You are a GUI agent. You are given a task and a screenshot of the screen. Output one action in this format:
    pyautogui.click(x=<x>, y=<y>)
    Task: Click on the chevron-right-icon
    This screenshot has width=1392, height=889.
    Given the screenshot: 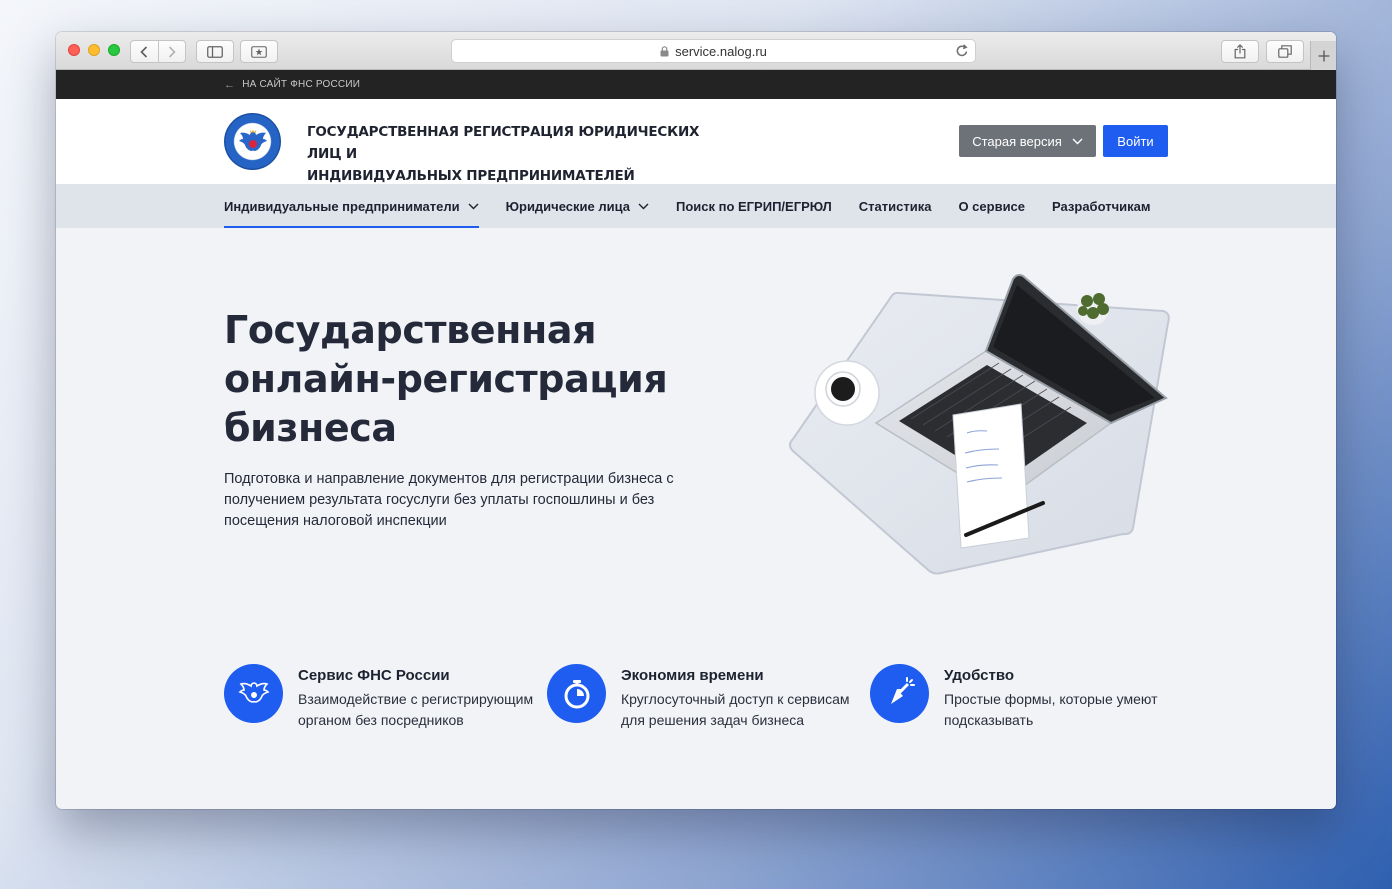 What is the action you would take?
    pyautogui.click(x=172, y=51)
    